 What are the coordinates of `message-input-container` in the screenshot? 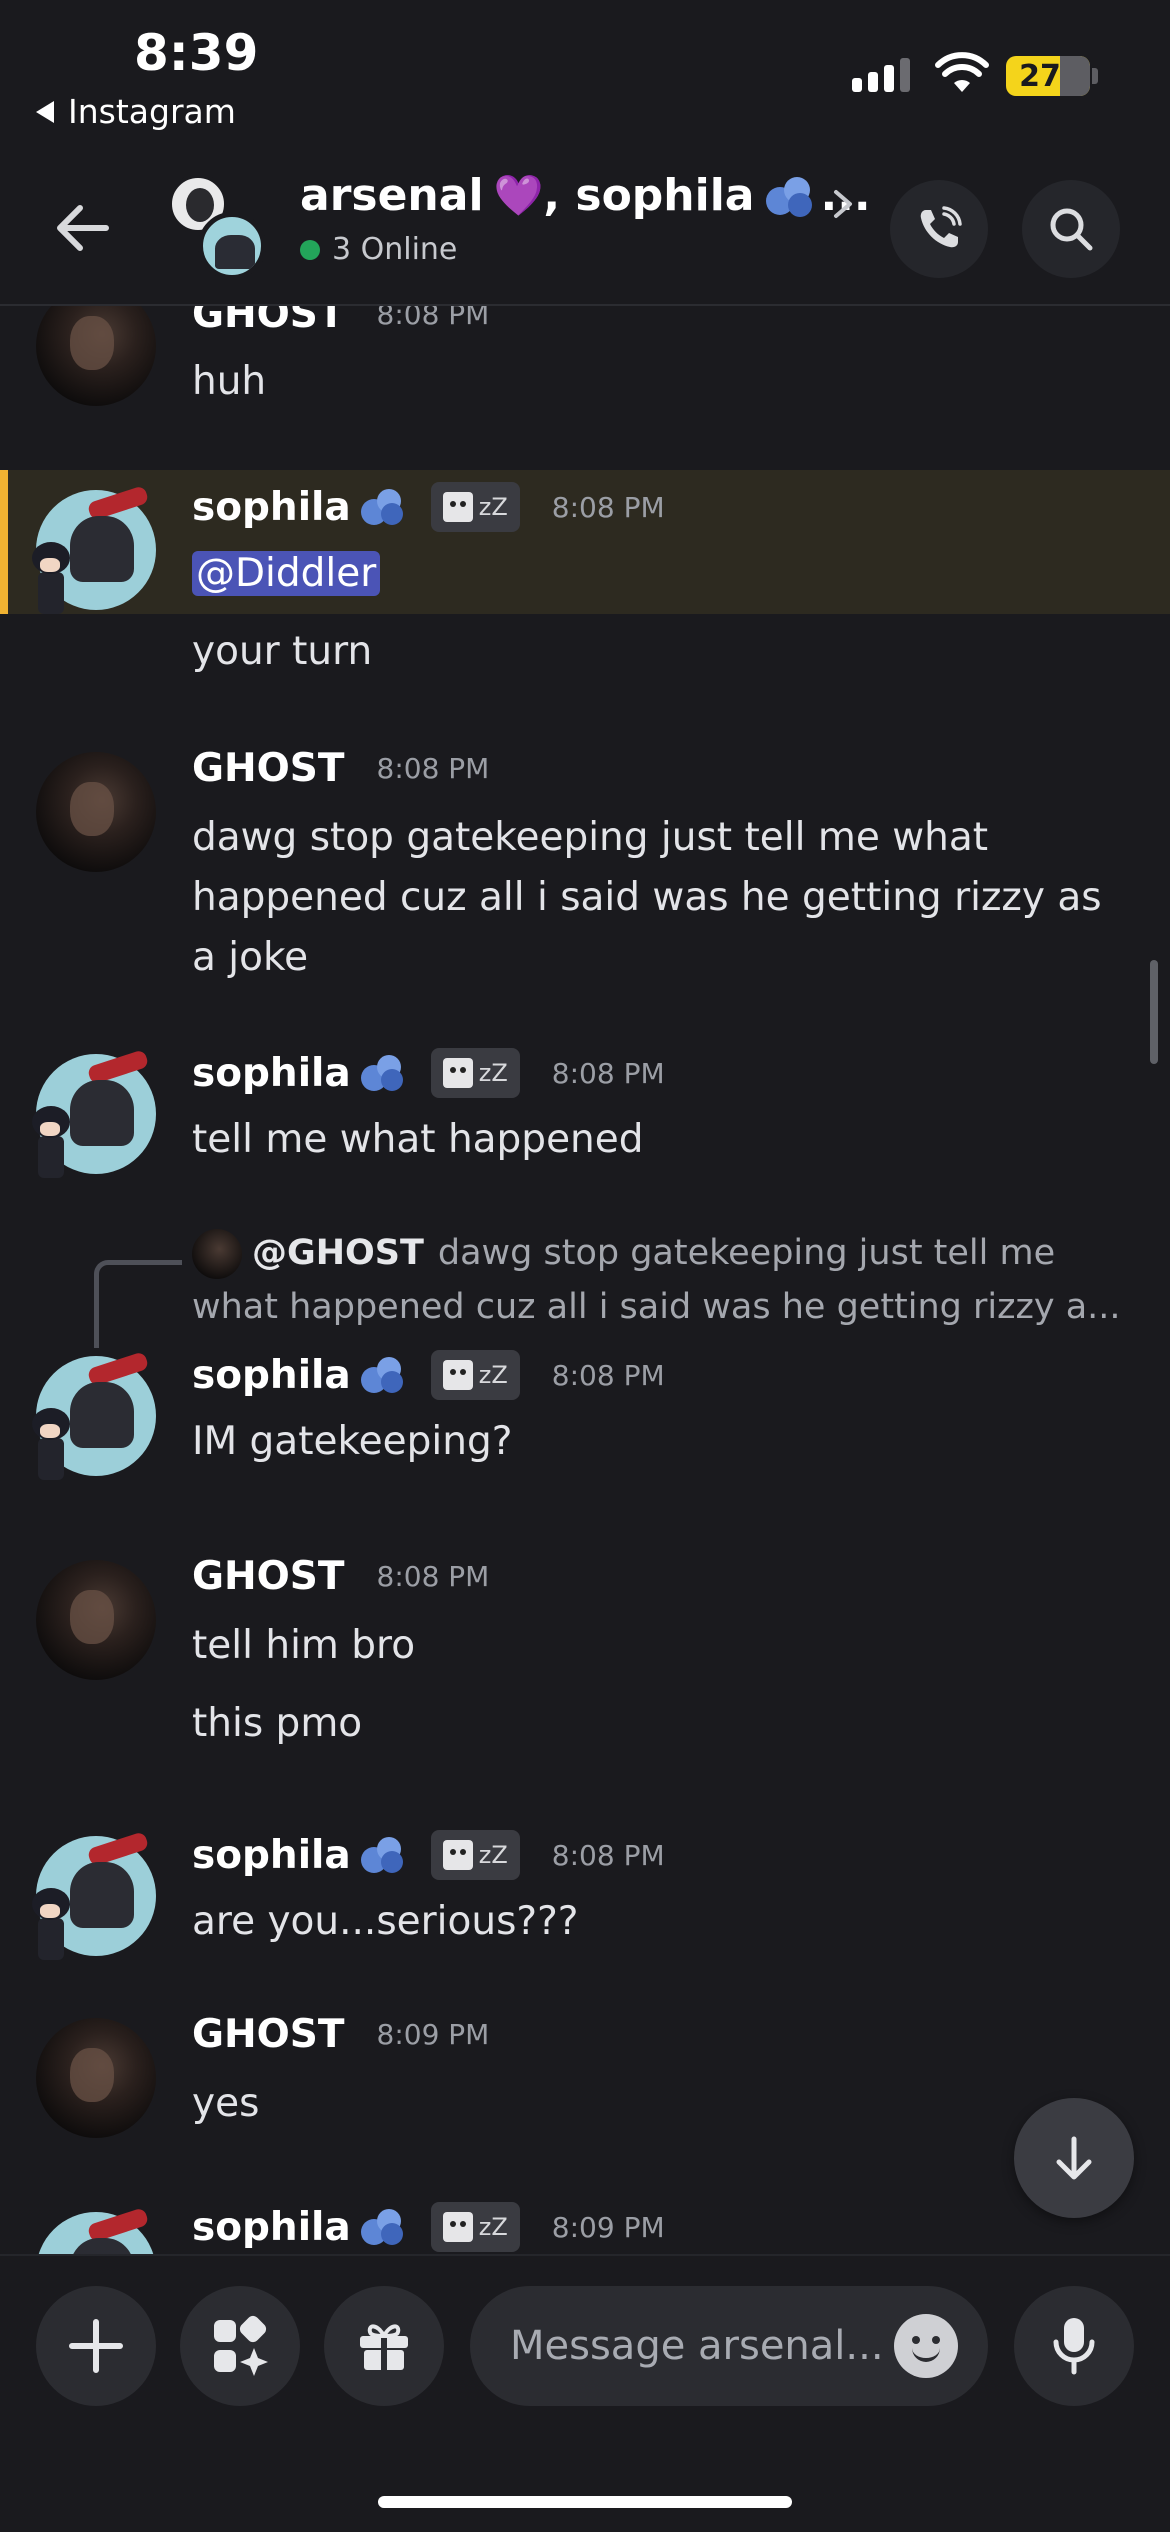 It's located at (729, 2346).